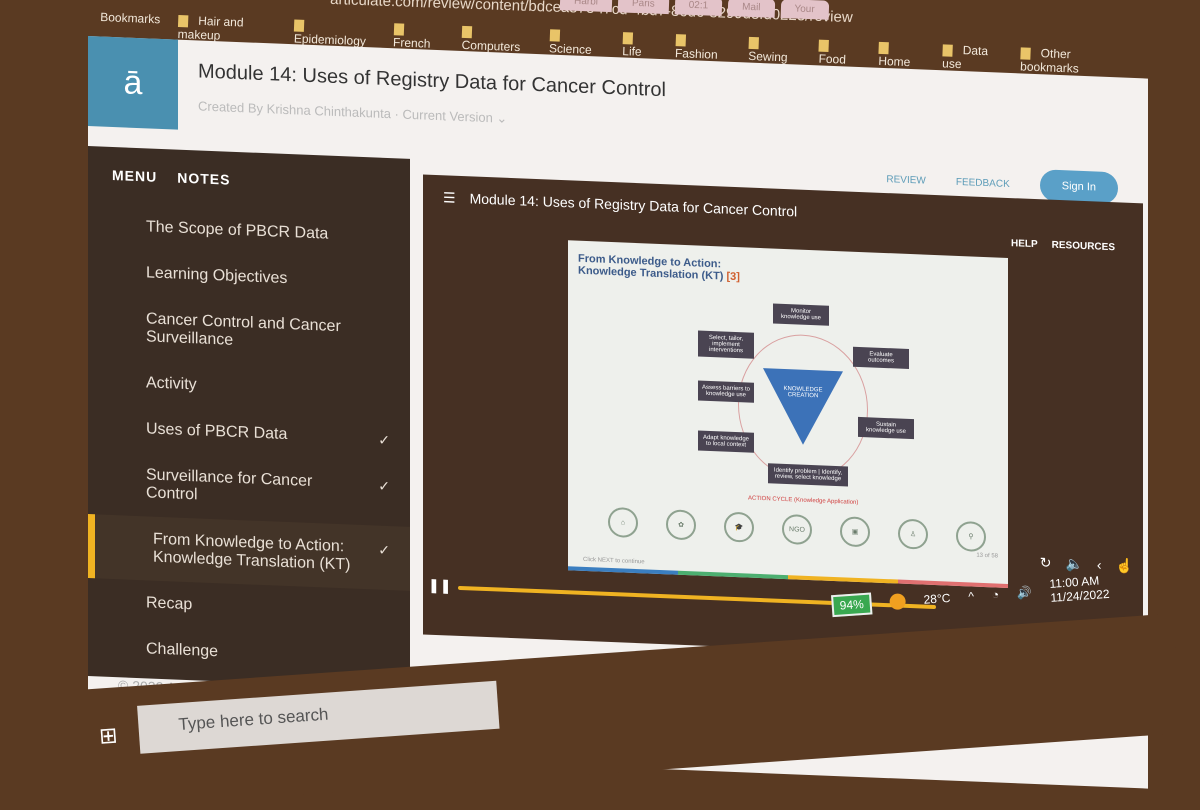 Image resolution: width=1200 pixels, height=810 pixels. What do you see at coordinates (801, 314) in the screenshot?
I see `cycle-box: Monitor knowledge use` at bounding box center [801, 314].